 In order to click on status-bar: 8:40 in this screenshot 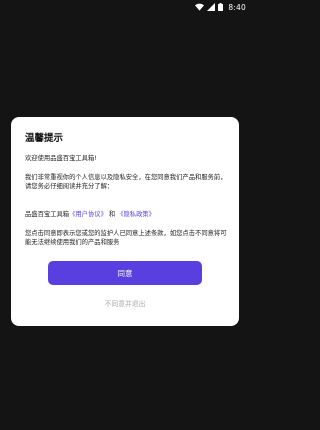, I will do `click(125, 7)`.